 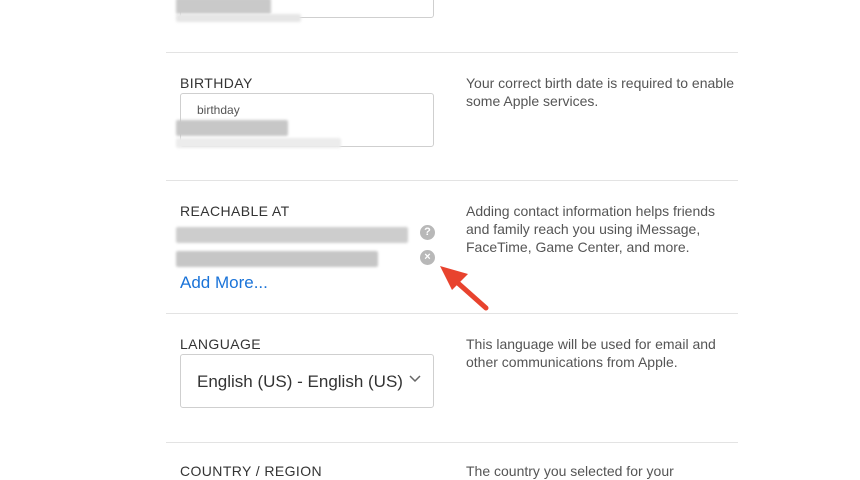 I want to click on country-label: COUNTRY / REGION, so click(x=251, y=471).